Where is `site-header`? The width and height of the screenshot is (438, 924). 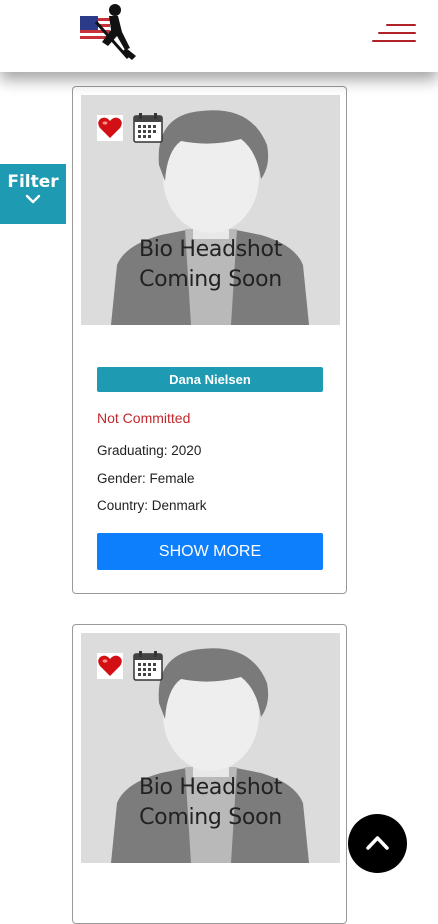
site-header is located at coordinates (219, 36).